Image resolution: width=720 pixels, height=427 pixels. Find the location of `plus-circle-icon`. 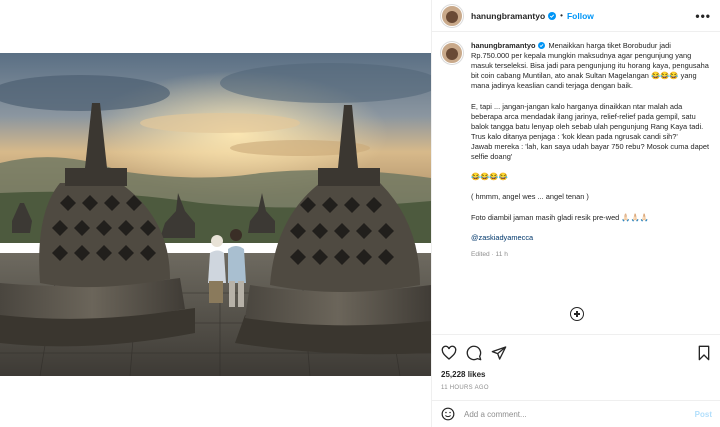

plus-circle-icon is located at coordinates (577, 314).